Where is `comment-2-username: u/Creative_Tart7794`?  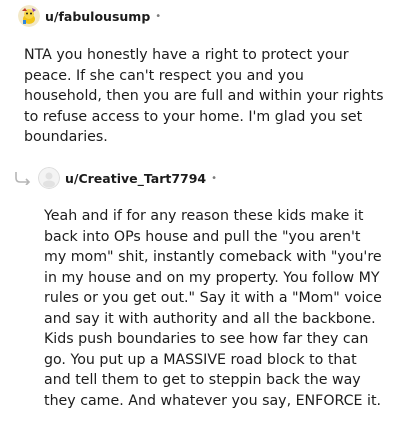
comment-2-username: u/Creative_Tart7794 is located at coordinates (135, 178).